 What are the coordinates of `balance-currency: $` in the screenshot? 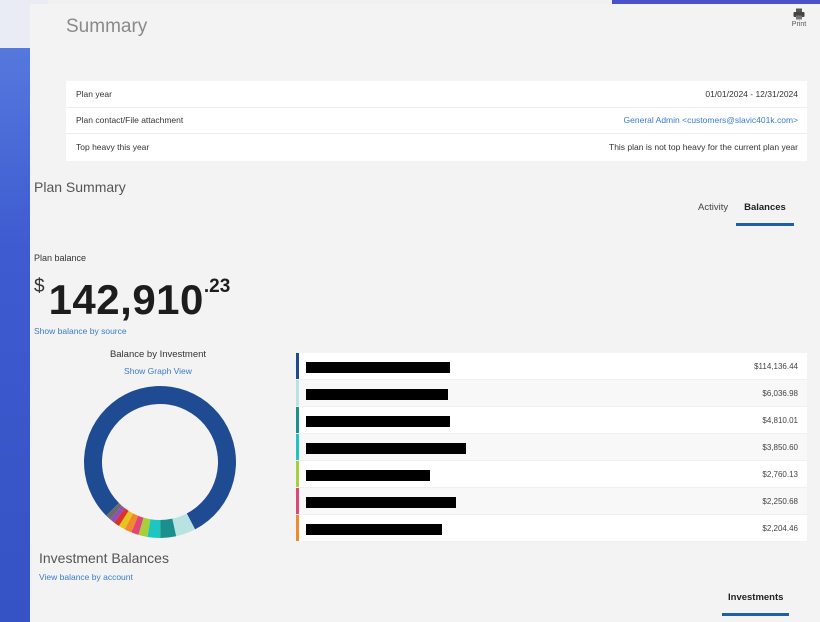 It's located at (39, 286).